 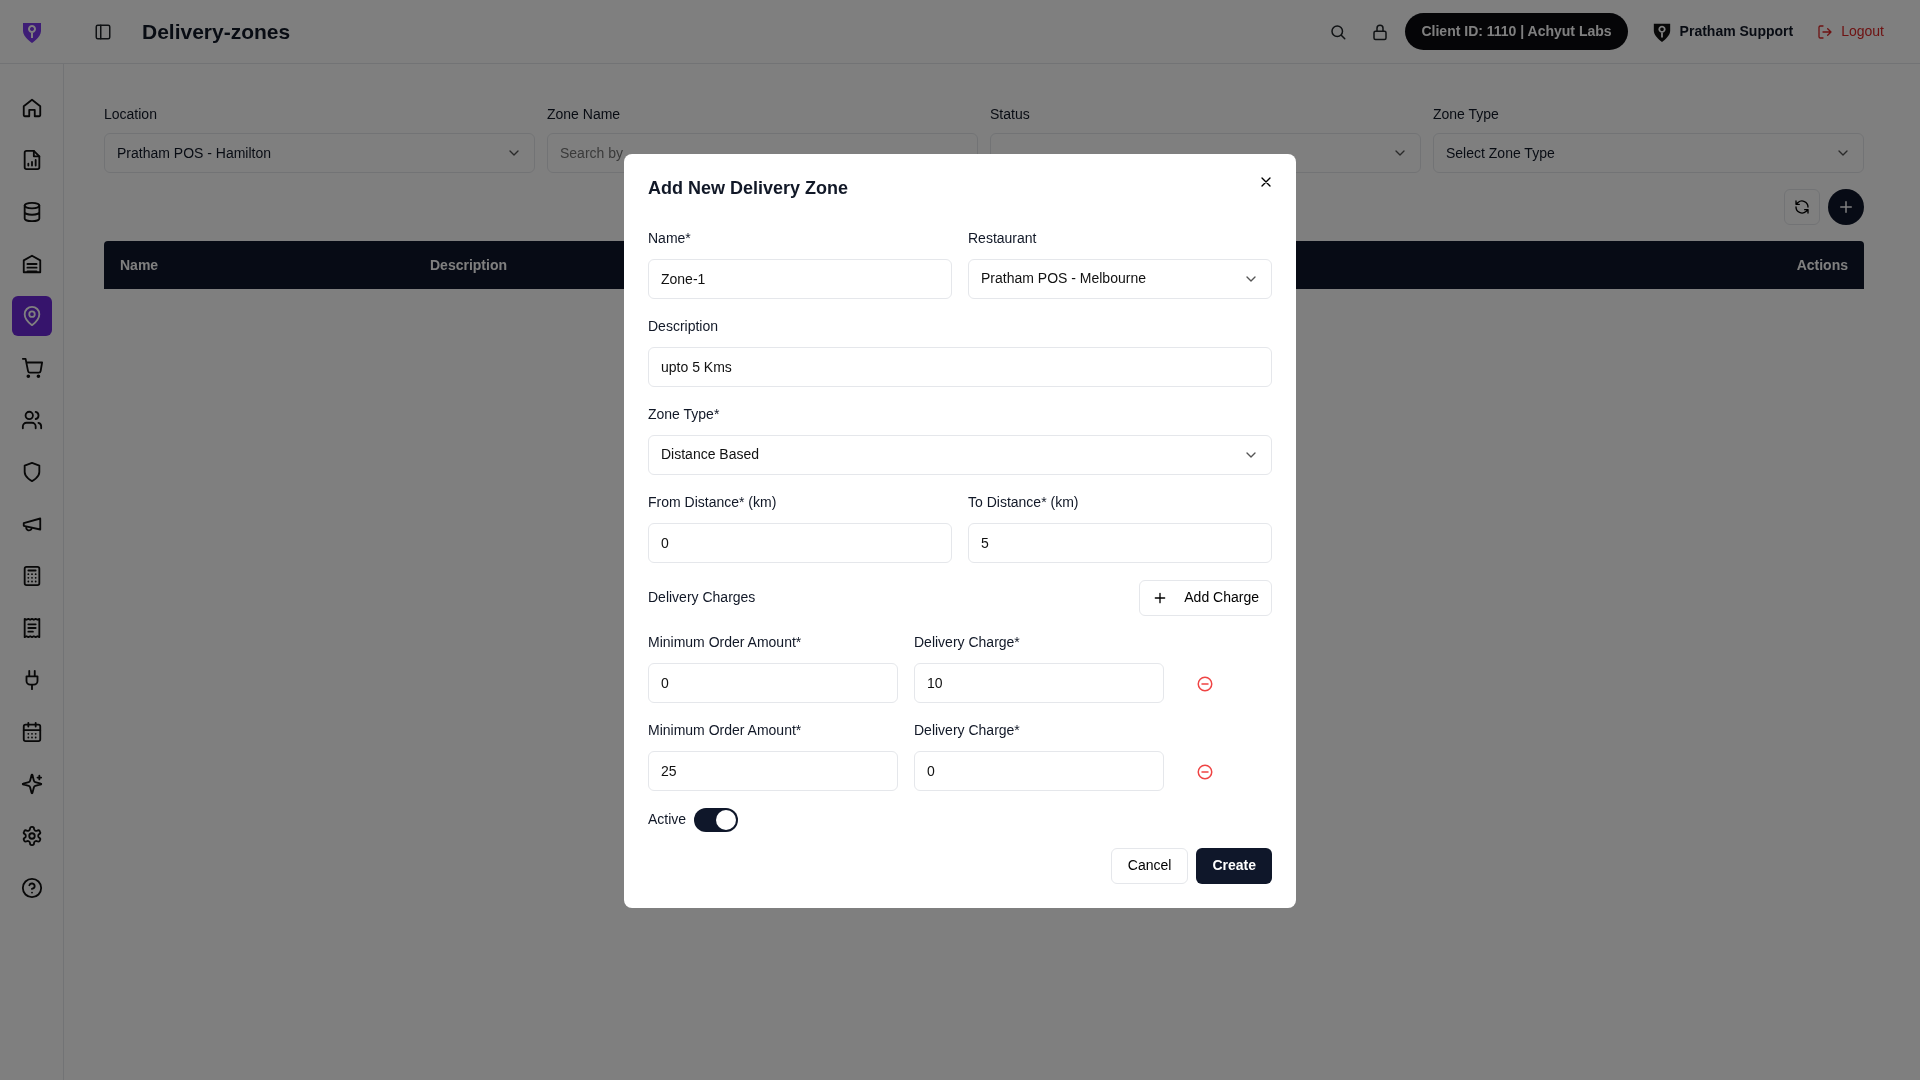 What do you see at coordinates (702, 598) in the screenshot?
I see `section-label: Delivery Charges` at bounding box center [702, 598].